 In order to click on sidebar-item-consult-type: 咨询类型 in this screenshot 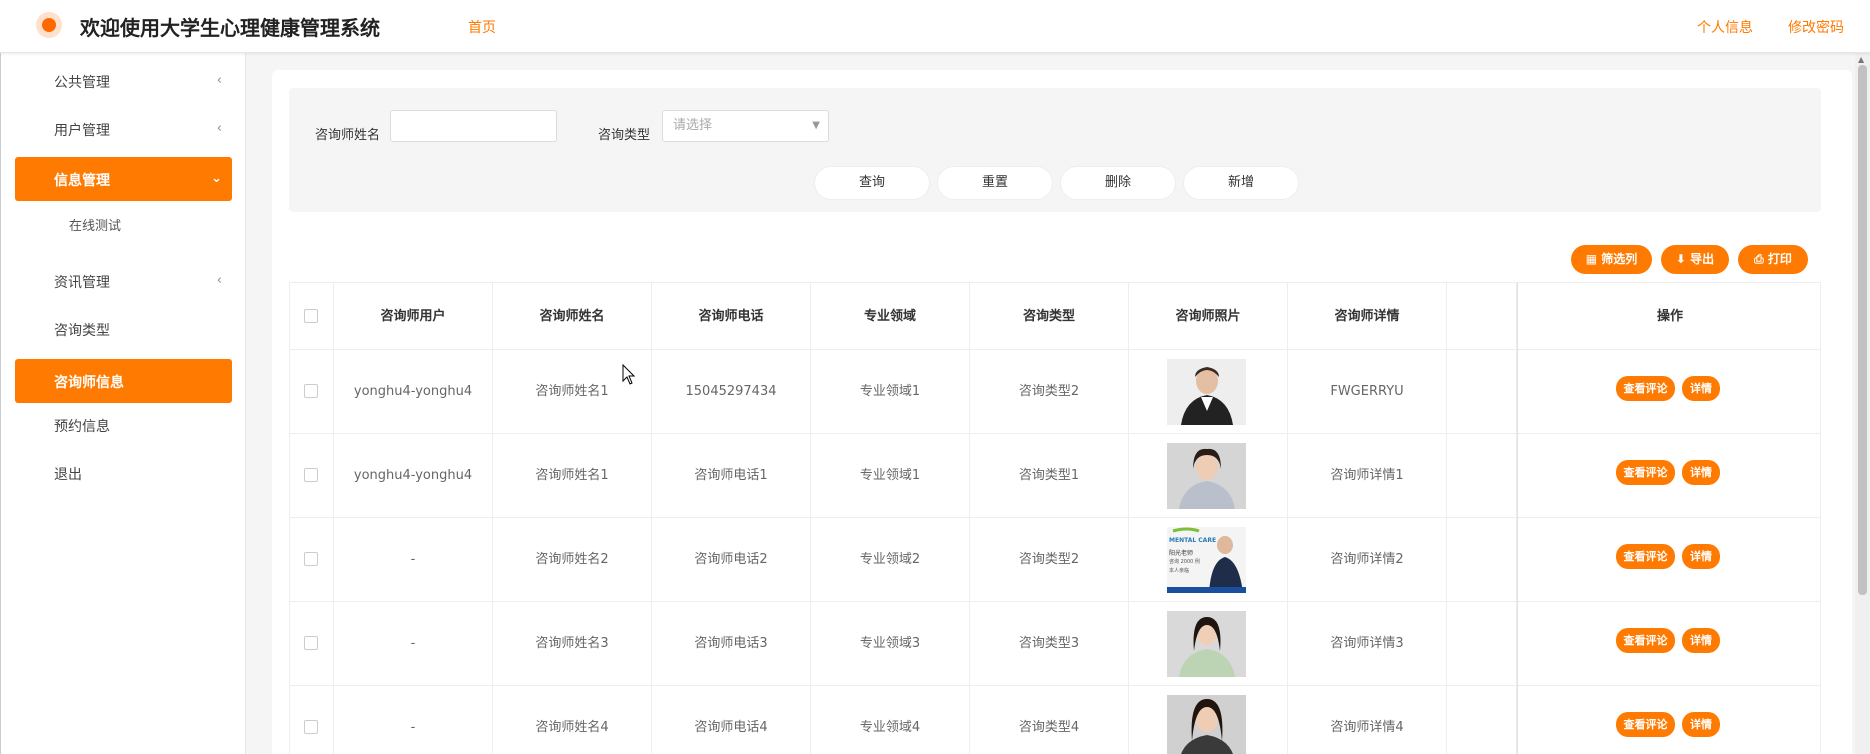, I will do `click(123, 329)`.